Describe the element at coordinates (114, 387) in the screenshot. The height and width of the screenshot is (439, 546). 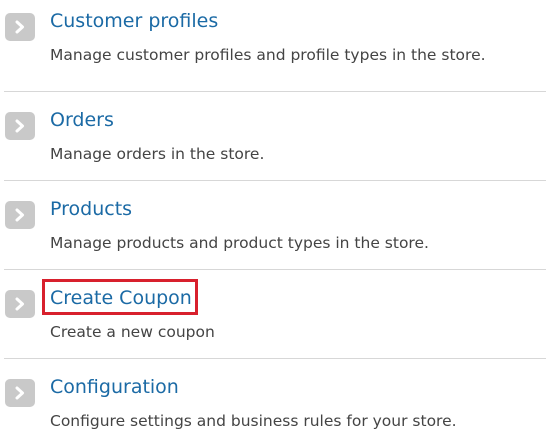
I see `configuration-link: Configuration` at that location.